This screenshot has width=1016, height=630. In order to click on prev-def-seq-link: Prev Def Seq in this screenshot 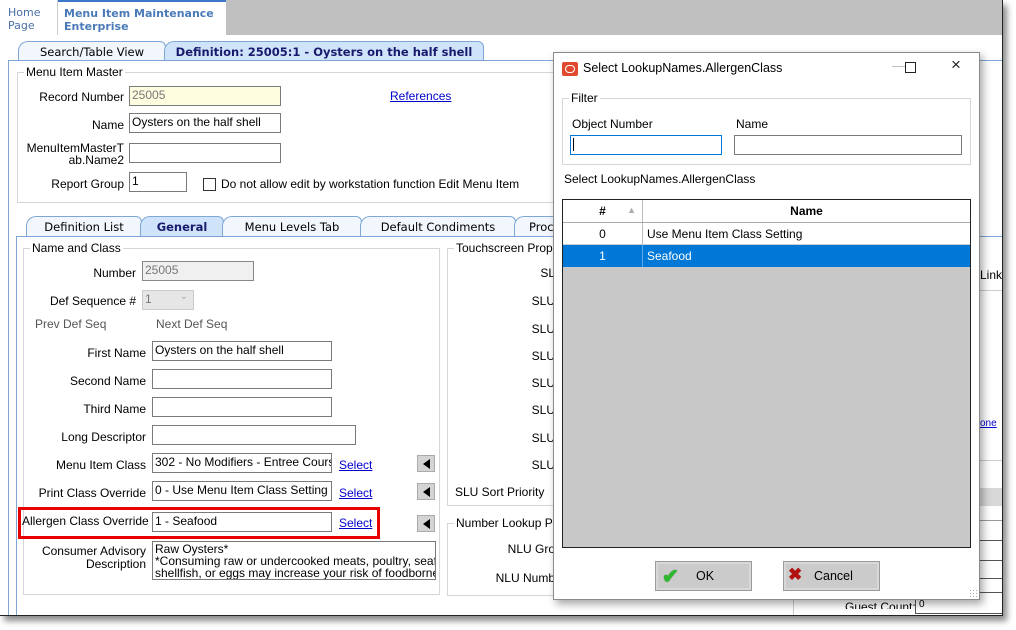, I will do `click(71, 324)`.